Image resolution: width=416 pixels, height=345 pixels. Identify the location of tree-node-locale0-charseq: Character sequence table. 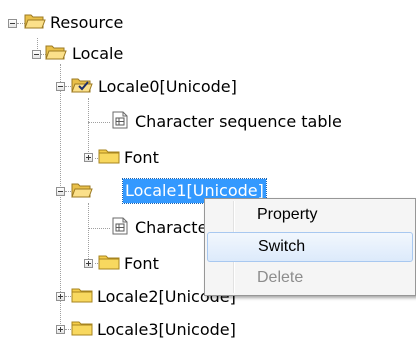
(208, 122).